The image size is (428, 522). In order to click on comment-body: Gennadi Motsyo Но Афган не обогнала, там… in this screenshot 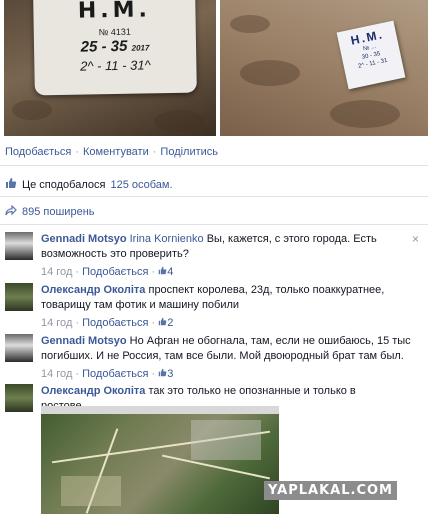, I will do `click(226, 358)`.